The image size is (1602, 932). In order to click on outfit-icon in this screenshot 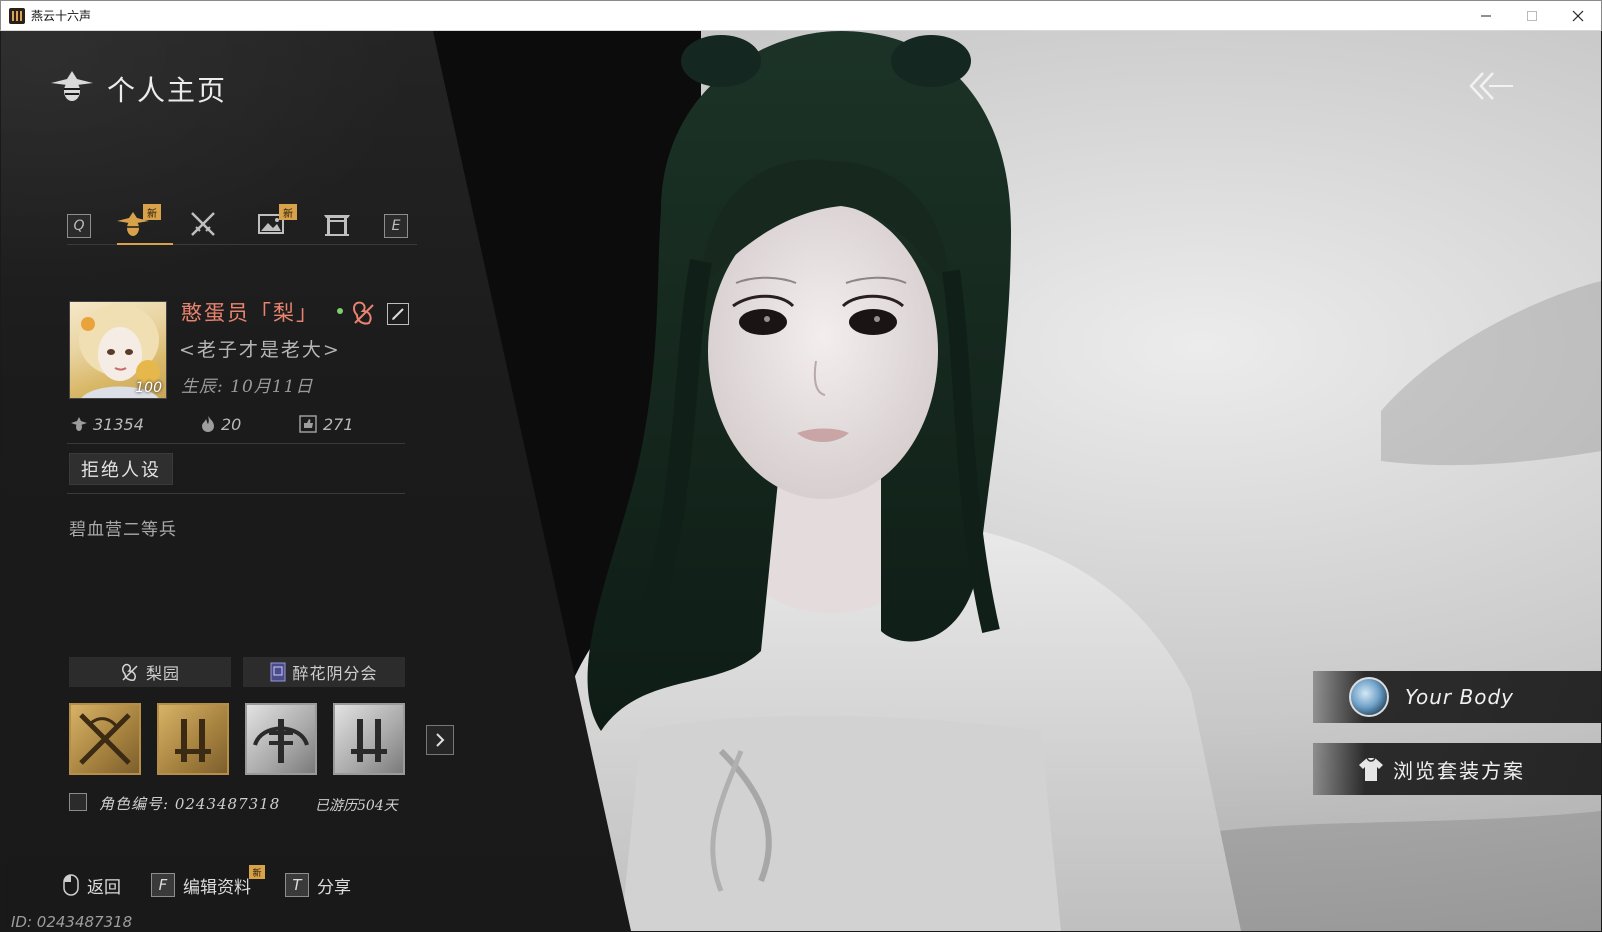, I will do `click(1371, 769)`.